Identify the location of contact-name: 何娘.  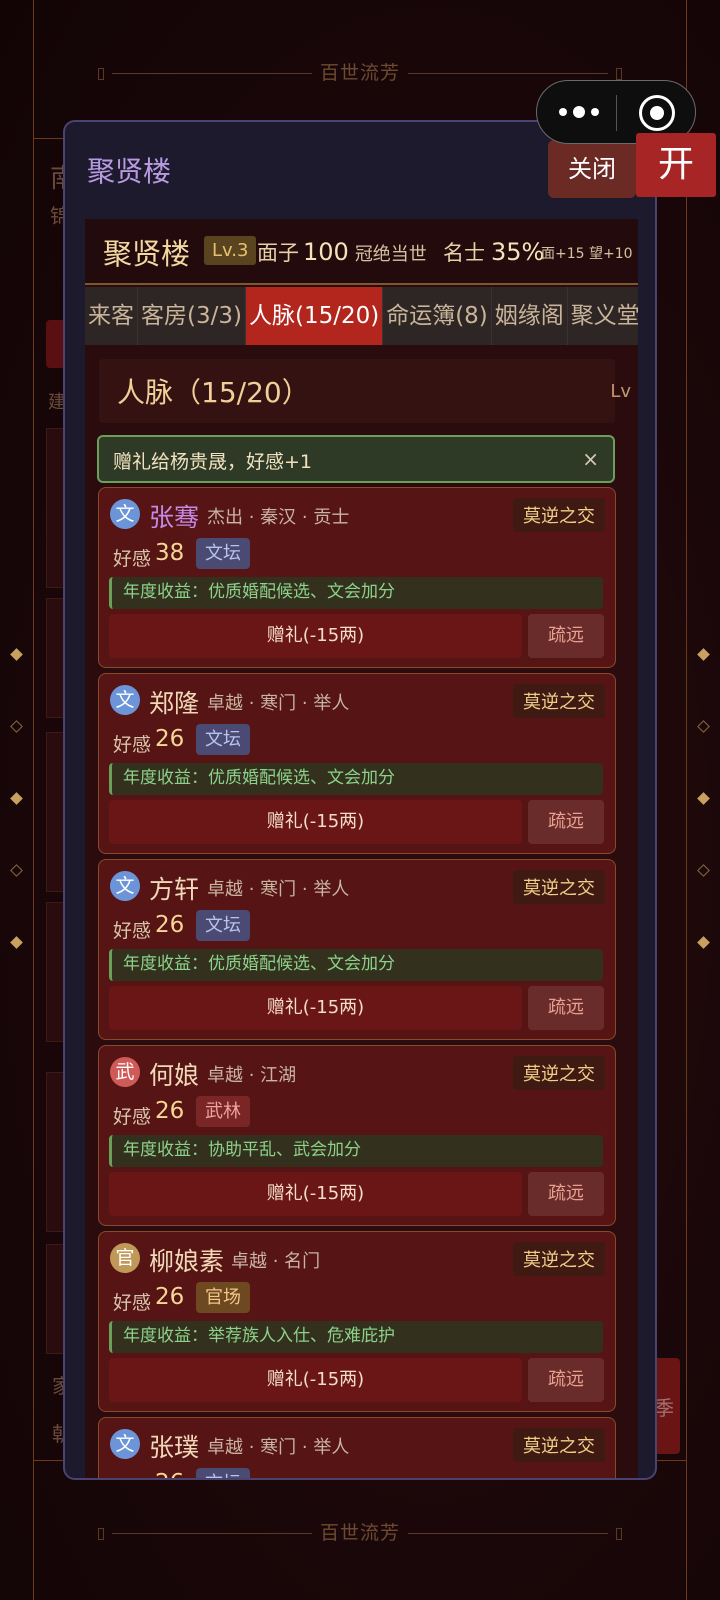
(174, 1075).